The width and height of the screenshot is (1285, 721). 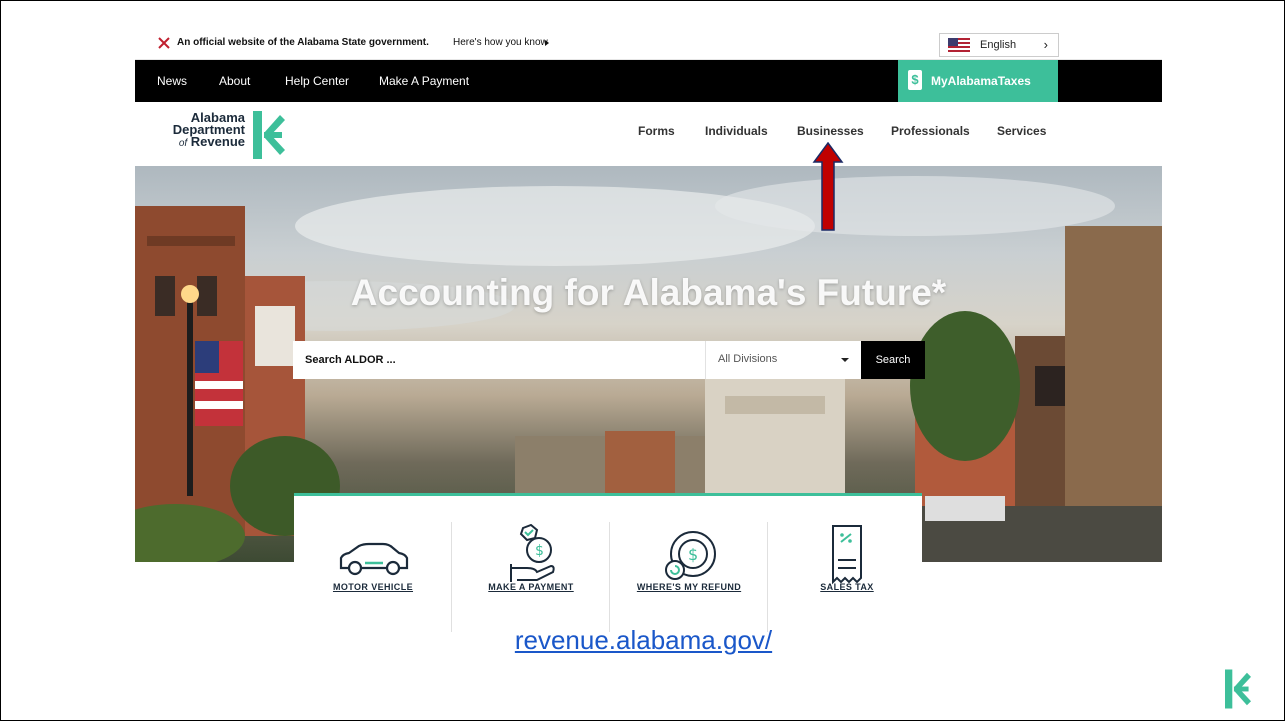 What do you see at coordinates (648, 292) in the screenshot?
I see `hero-headline: Accounting for Alabama's Future*` at bounding box center [648, 292].